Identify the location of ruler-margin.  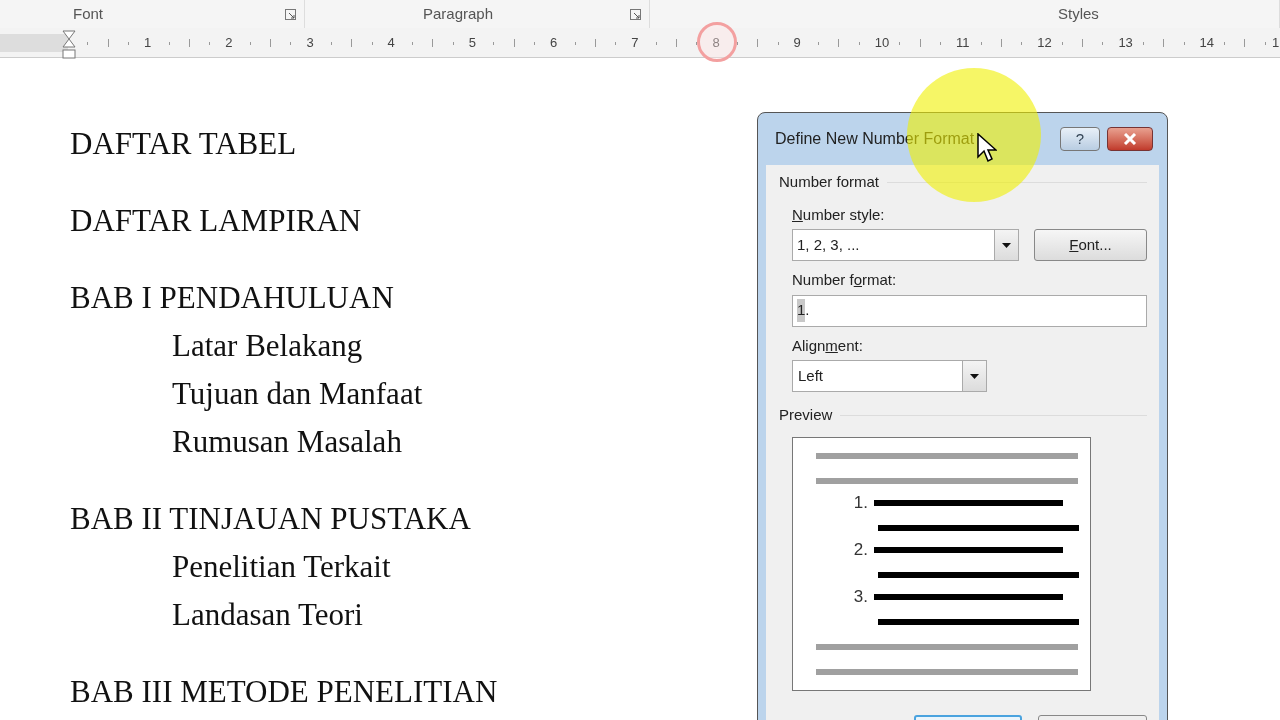
(34, 43).